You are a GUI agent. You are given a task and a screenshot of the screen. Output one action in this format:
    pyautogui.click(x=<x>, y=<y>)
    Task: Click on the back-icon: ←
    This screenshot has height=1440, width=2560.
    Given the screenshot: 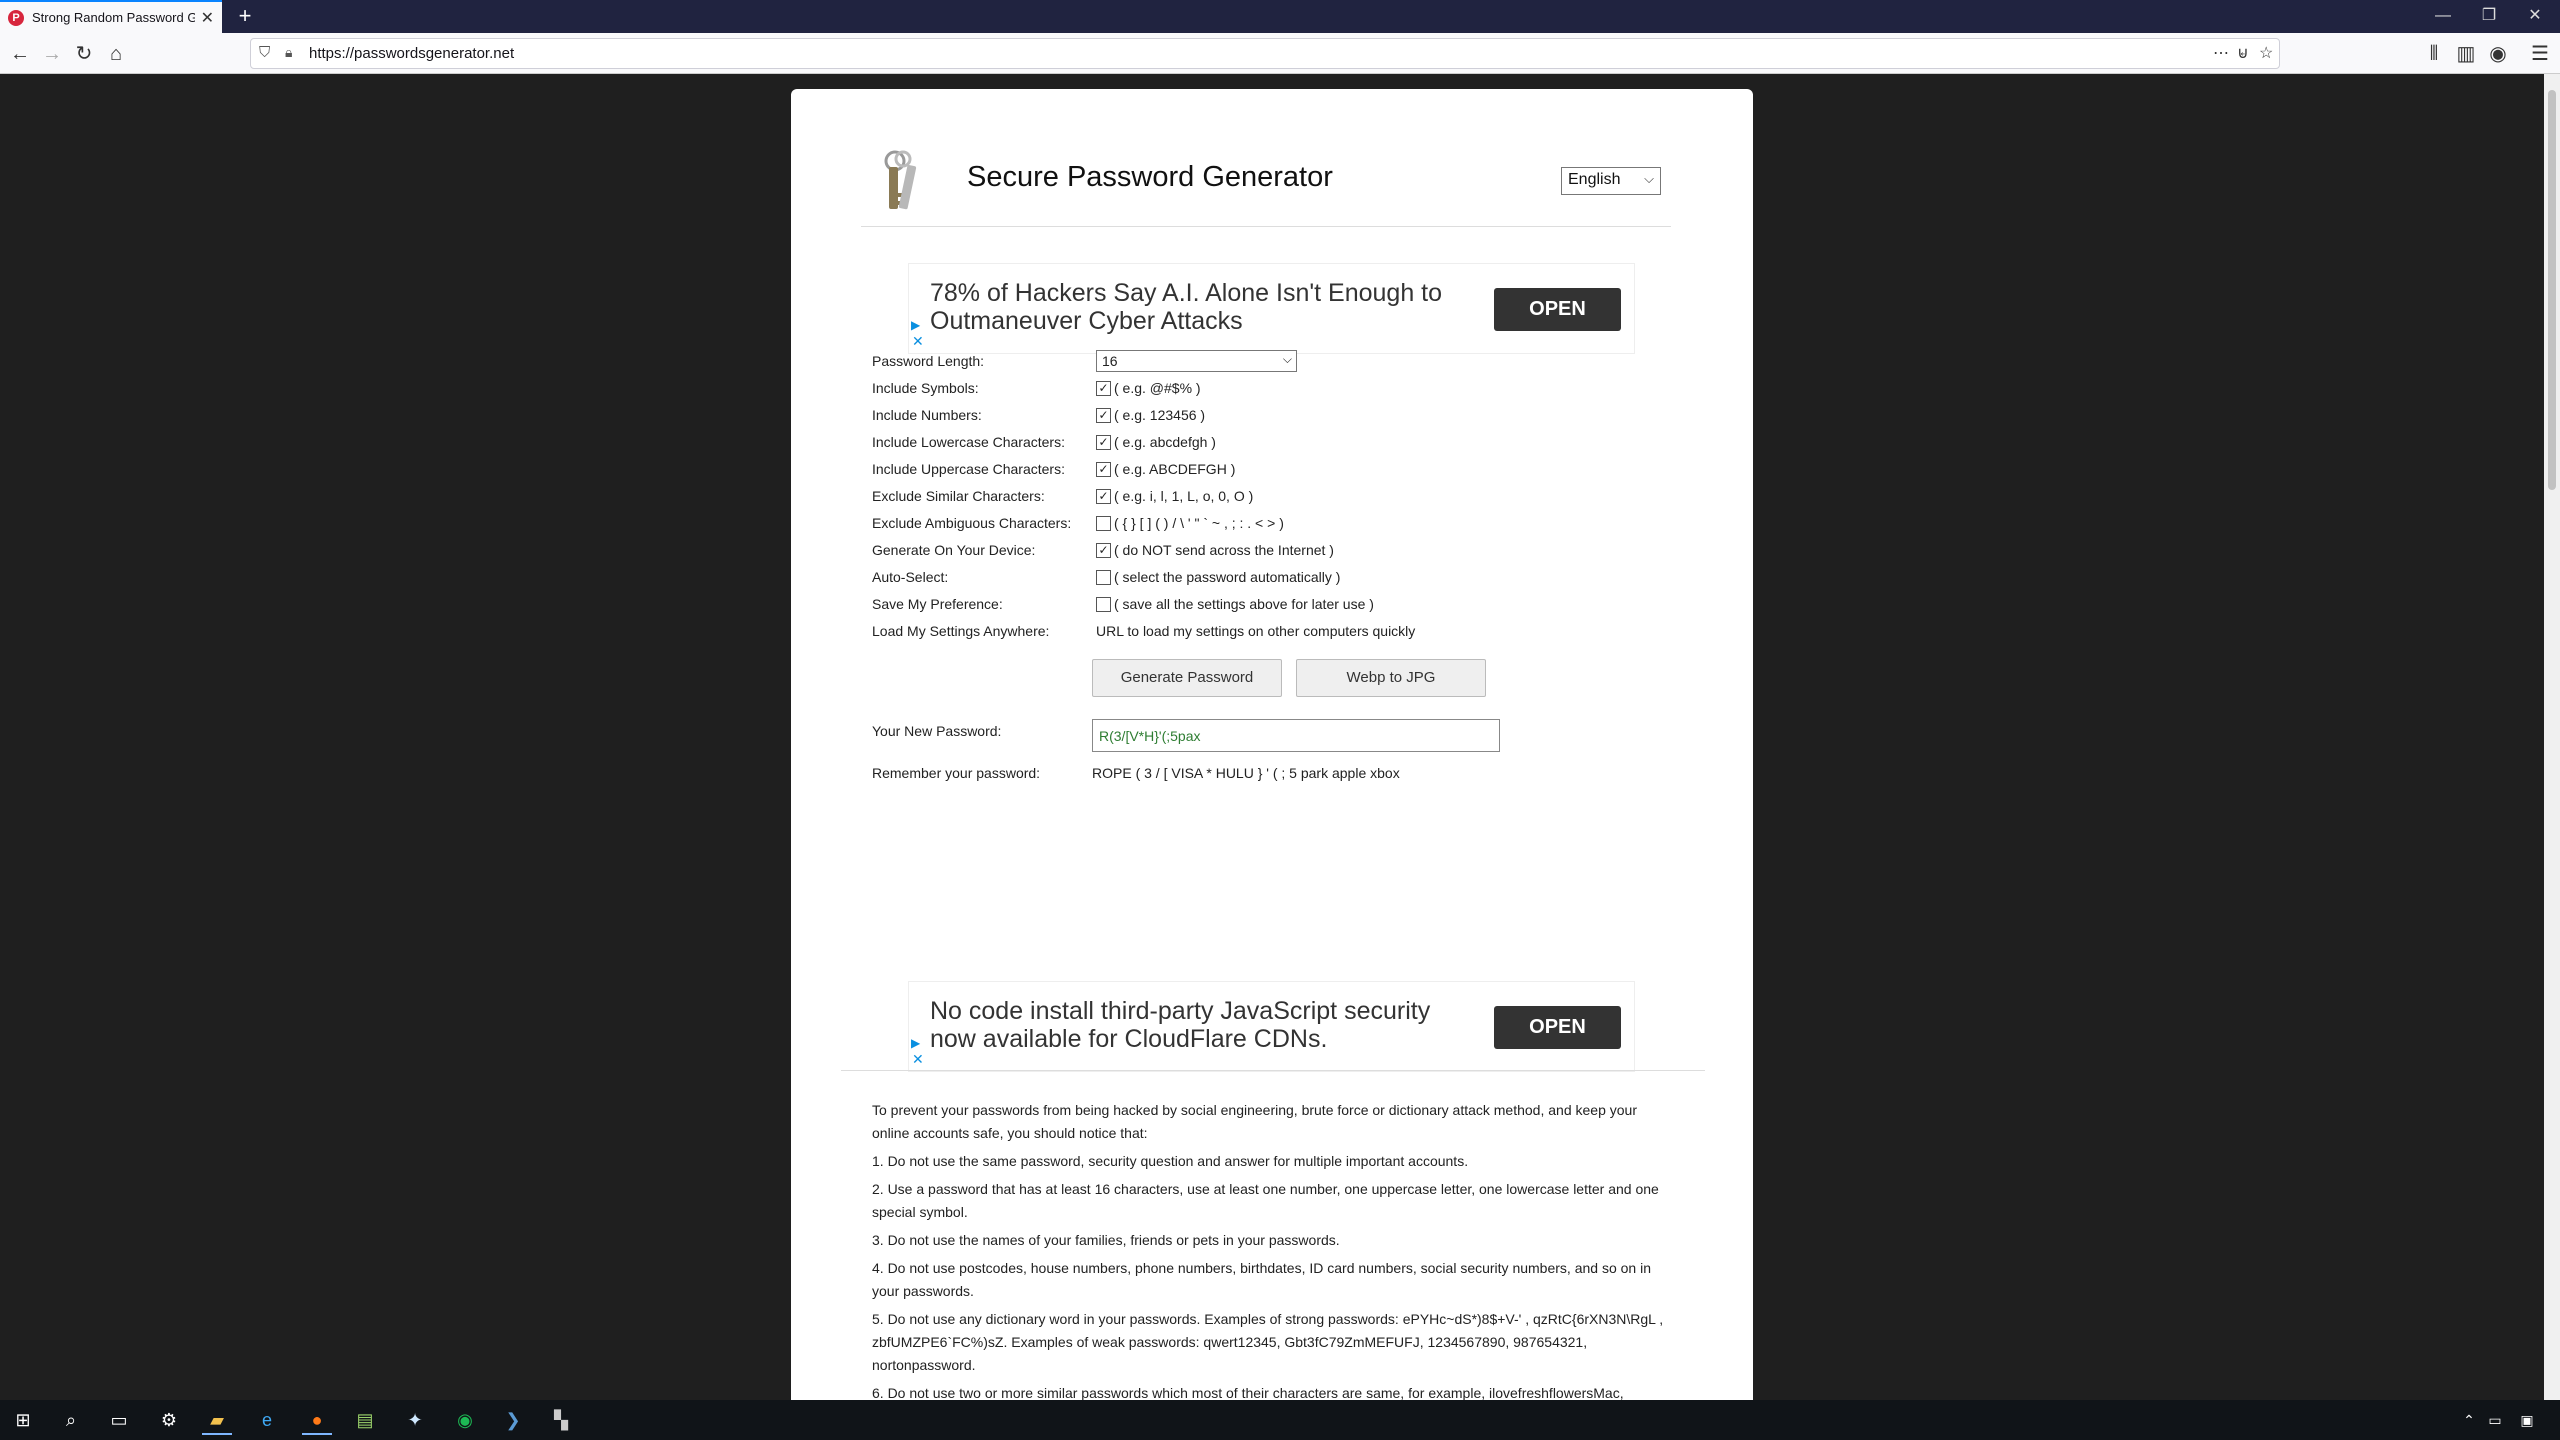 What is the action you would take?
    pyautogui.click(x=20, y=54)
    